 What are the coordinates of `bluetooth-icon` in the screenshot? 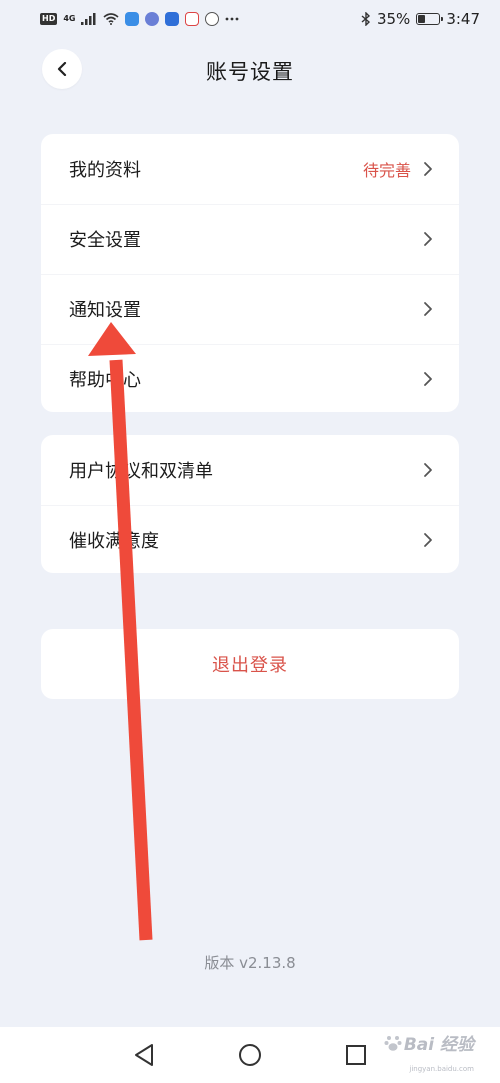 It's located at (365, 19).